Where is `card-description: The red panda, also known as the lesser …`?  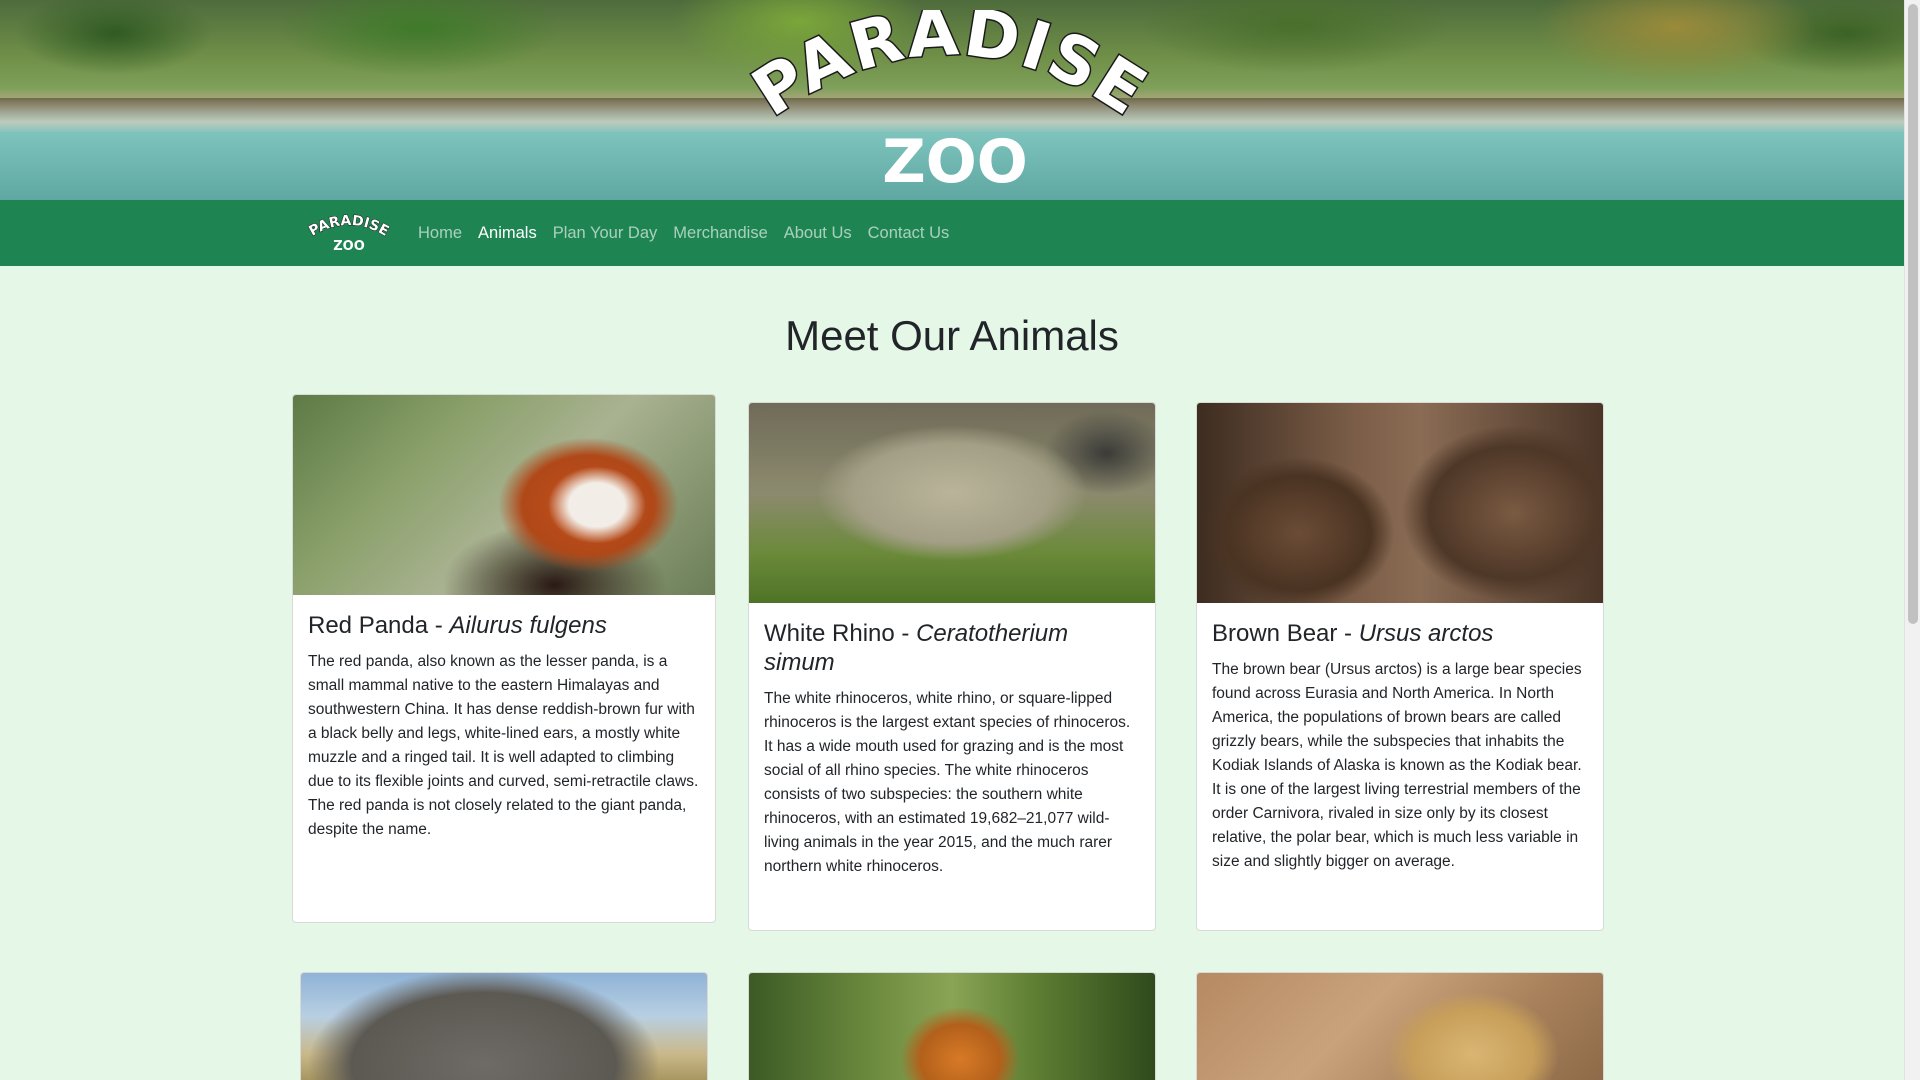
card-description: The red panda, also known as the lesser … is located at coordinates (503, 745).